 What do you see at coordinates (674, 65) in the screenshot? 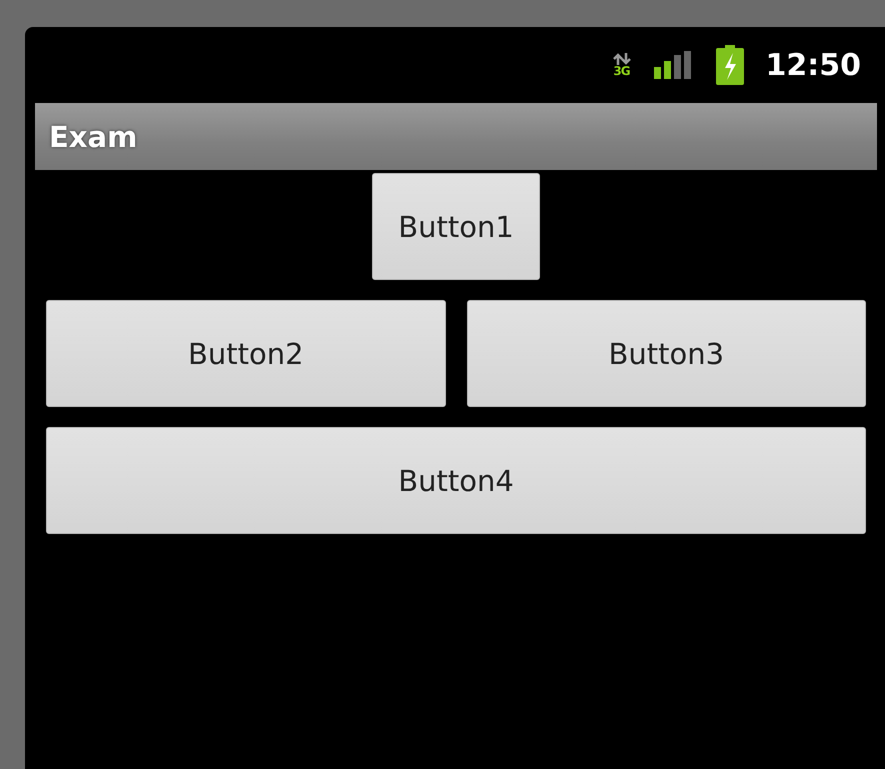
I see `signal-icon` at bounding box center [674, 65].